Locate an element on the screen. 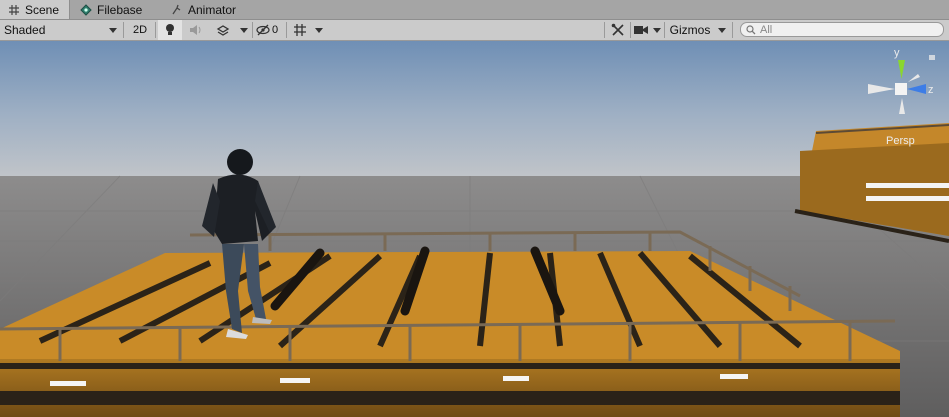 The width and height of the screenshot is (949, 417). tools-button is located at coordinates (618, 30).